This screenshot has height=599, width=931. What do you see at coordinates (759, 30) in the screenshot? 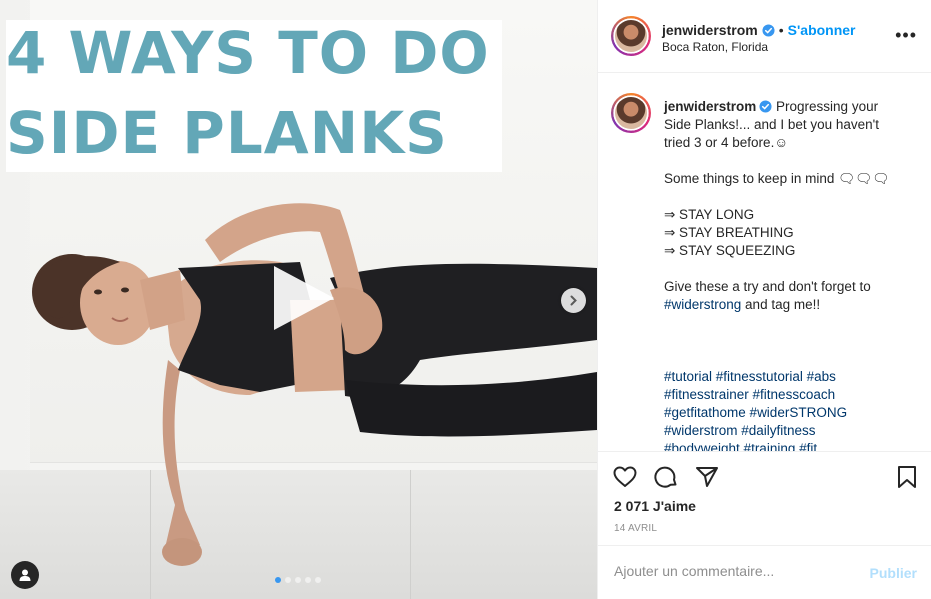
I see `header-user-line: jenwiderstrom • S'abonner` at bounding box center [759, 30].